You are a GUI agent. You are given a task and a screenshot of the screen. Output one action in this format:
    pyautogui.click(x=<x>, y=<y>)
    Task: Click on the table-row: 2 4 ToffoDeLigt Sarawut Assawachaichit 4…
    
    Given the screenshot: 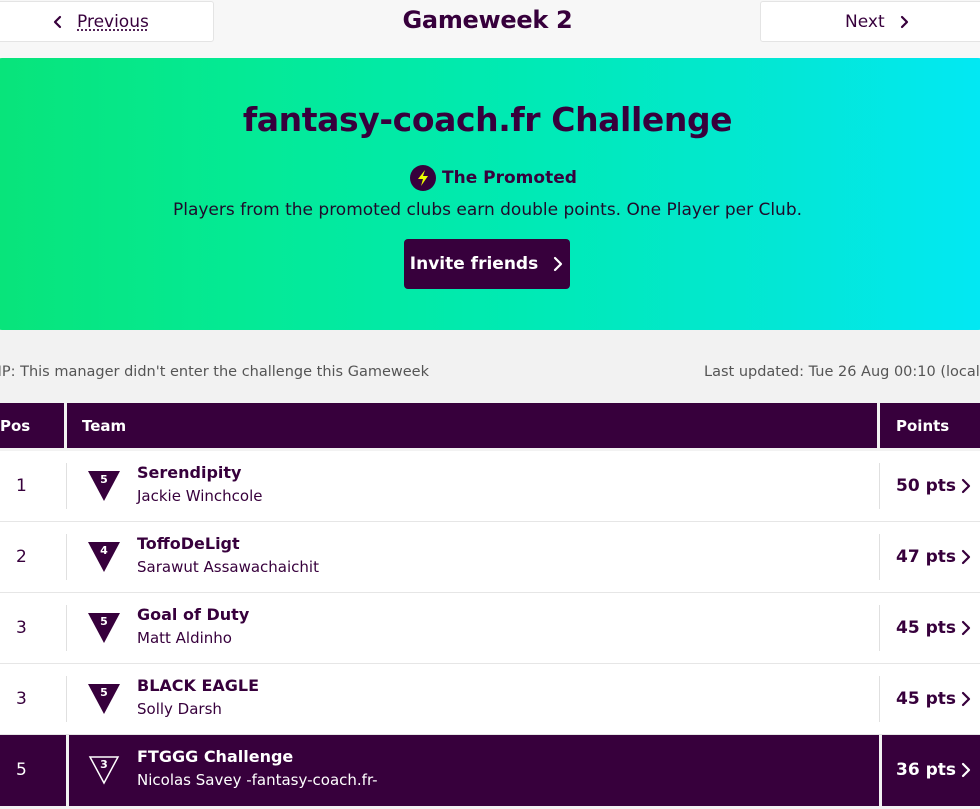 What is the action you would take?
    pyautogui.click(x=490, y=557)
    